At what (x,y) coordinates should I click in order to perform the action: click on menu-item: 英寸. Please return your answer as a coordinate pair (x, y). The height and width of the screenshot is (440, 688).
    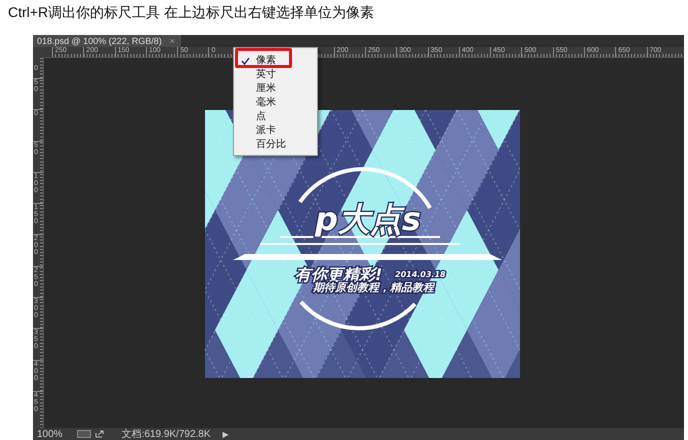
    Looking at the image, I should click on (275, 75).